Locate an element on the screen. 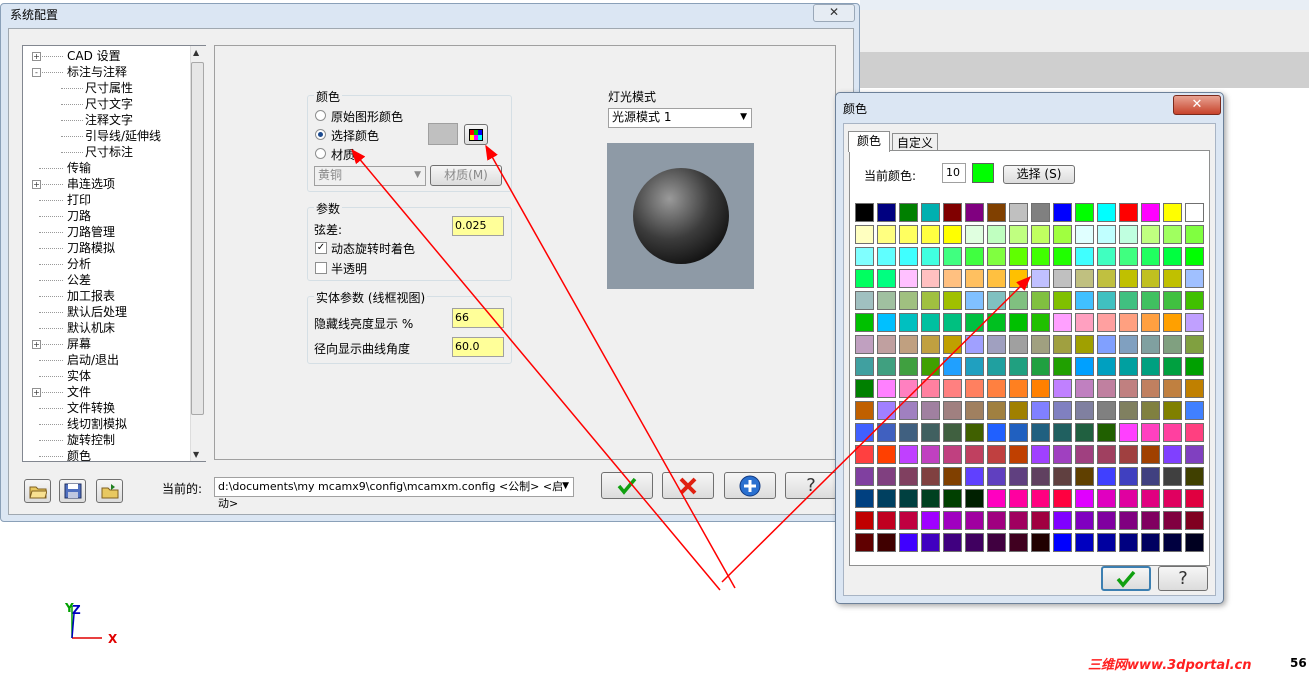  tree-item: 刀路管理 is located at coordinates (91, 232).